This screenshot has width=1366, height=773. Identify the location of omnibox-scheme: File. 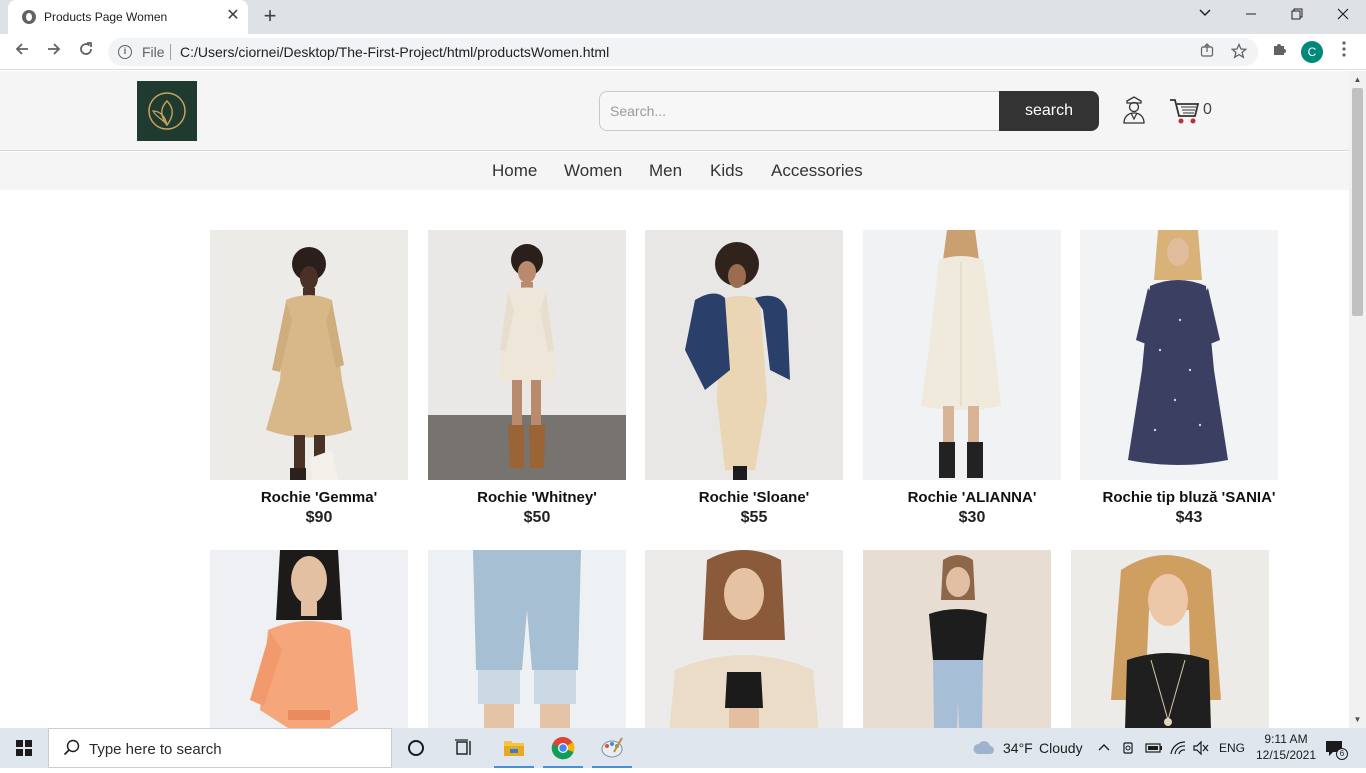
(153, 52).